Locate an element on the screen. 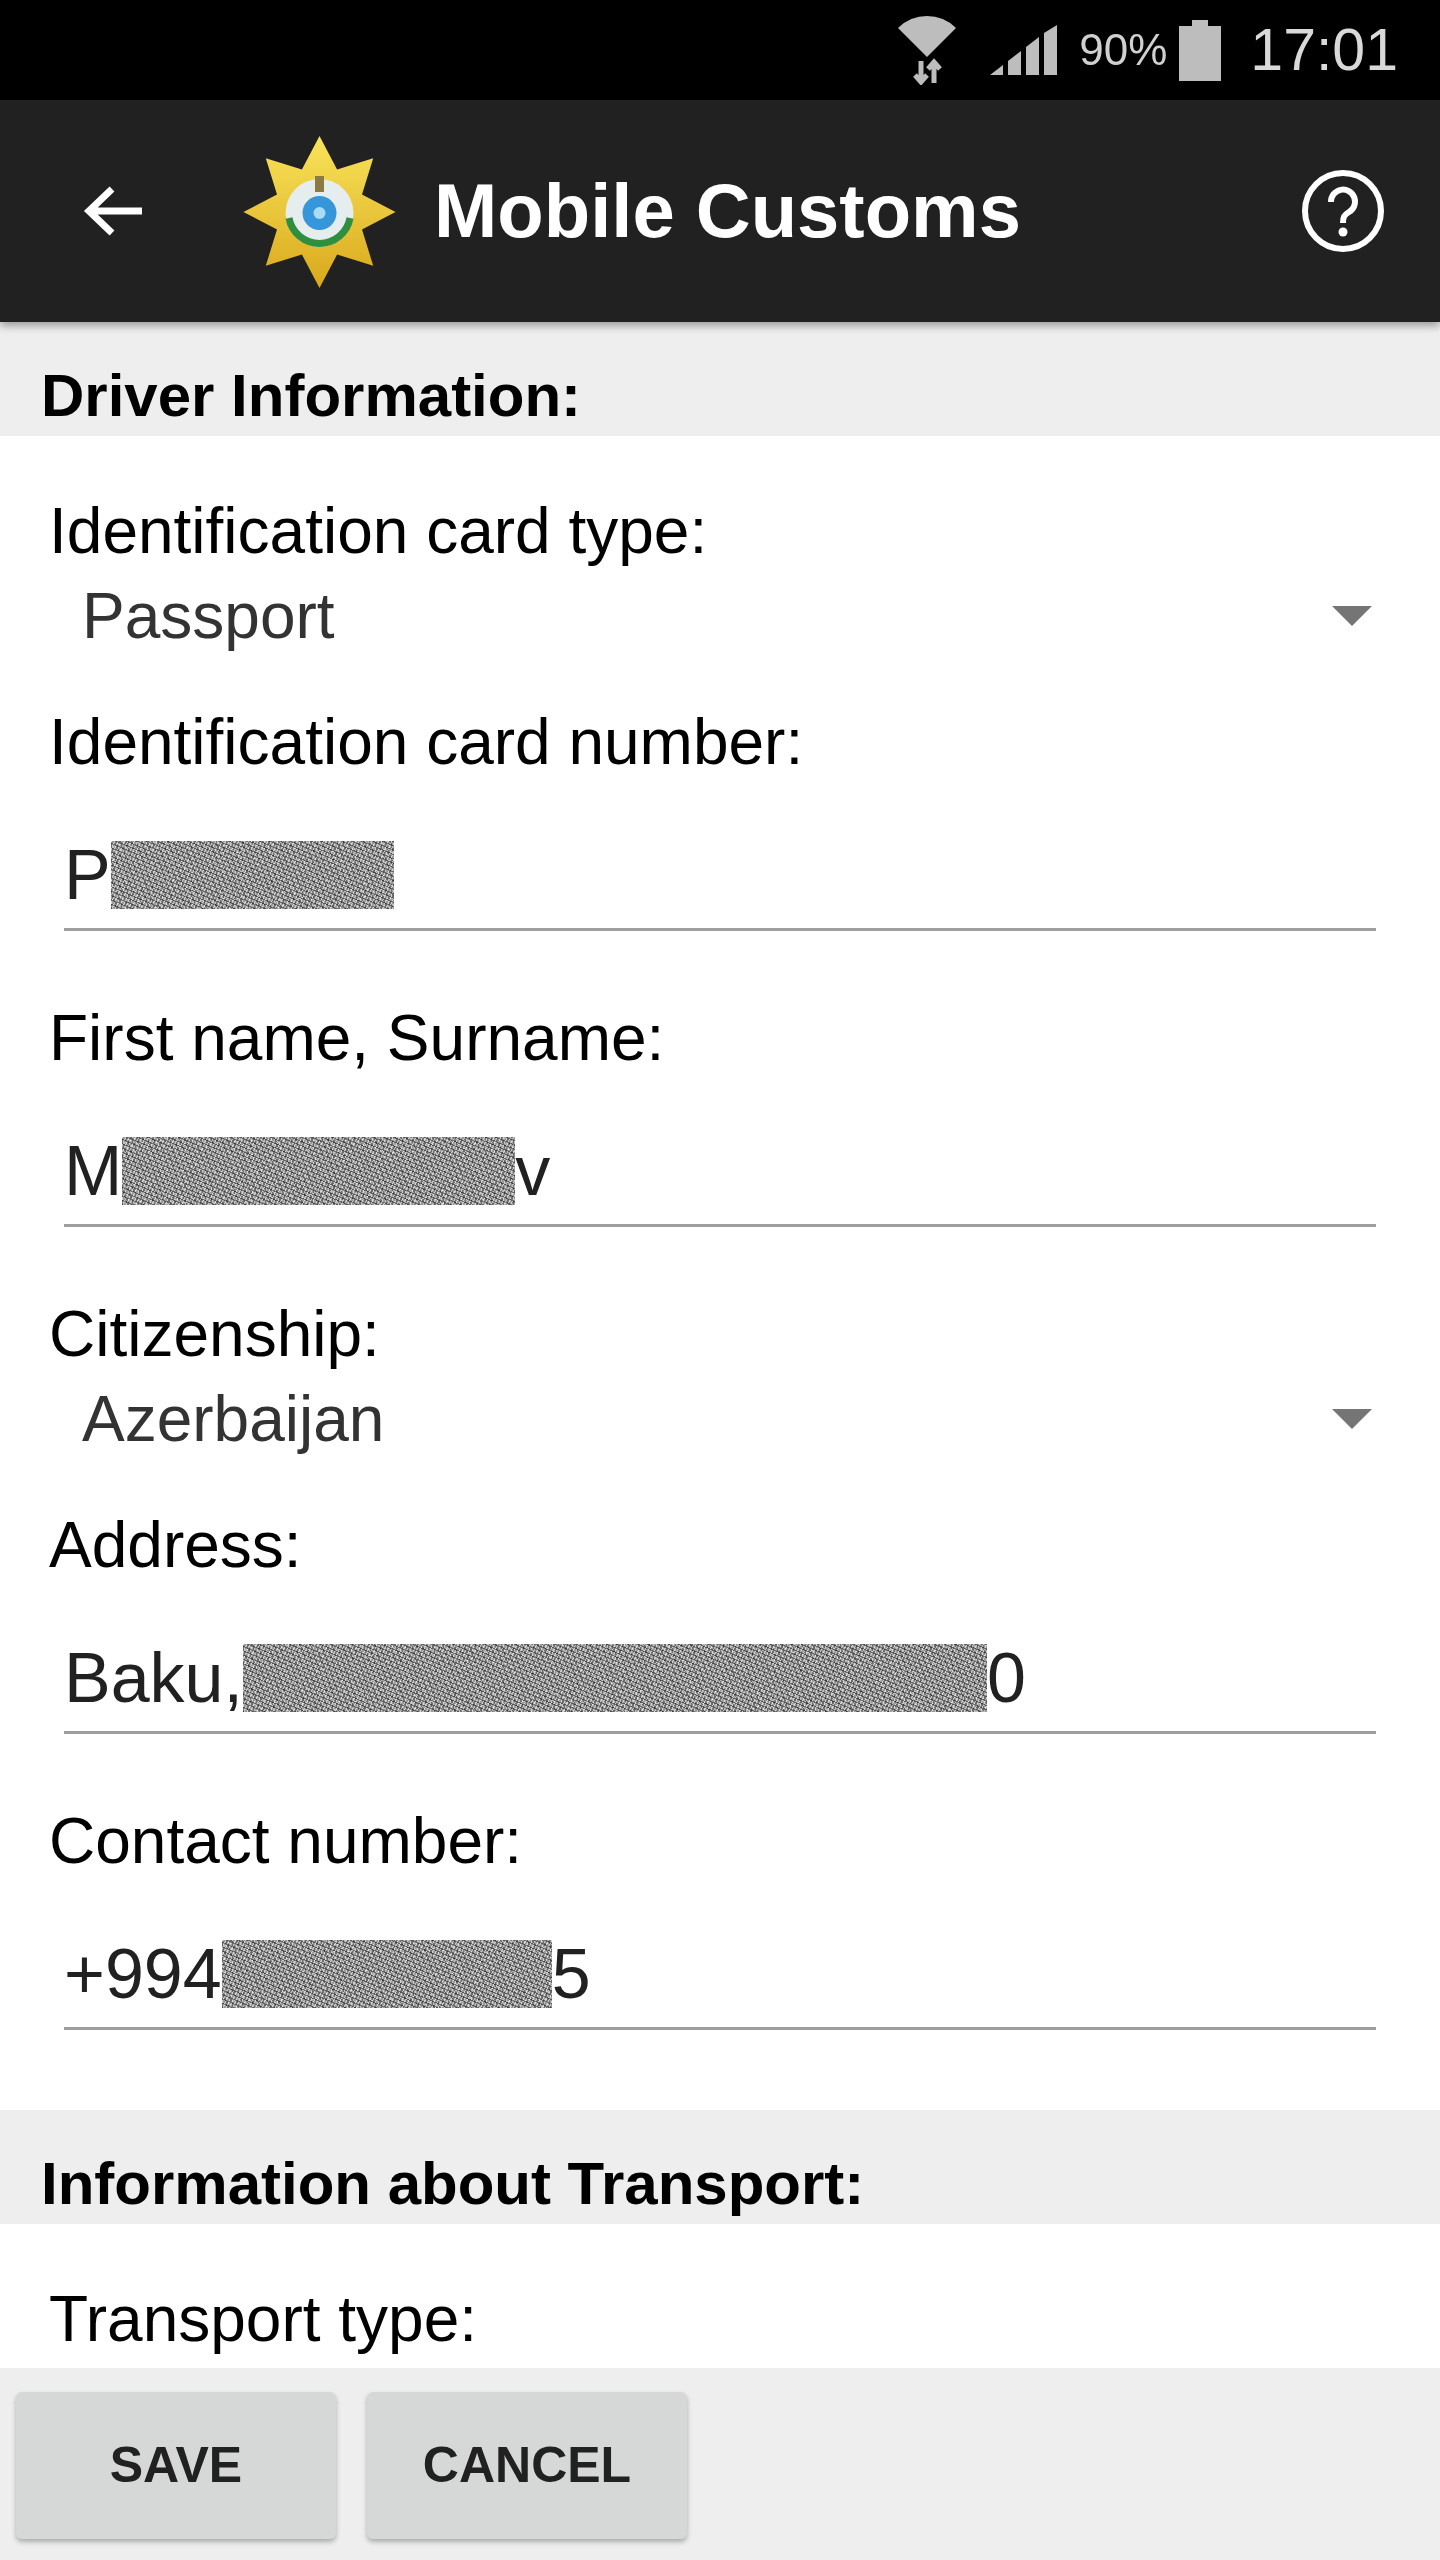 This screenshot has height=2560, width=1440. section-title: Driver Information: is located at coordinates (311, 396).